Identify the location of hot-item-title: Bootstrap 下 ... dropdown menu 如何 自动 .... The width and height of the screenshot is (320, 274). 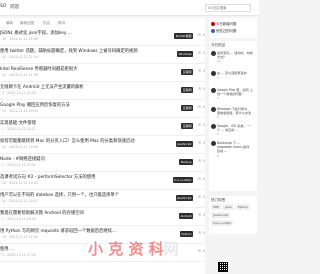
(235, 147).